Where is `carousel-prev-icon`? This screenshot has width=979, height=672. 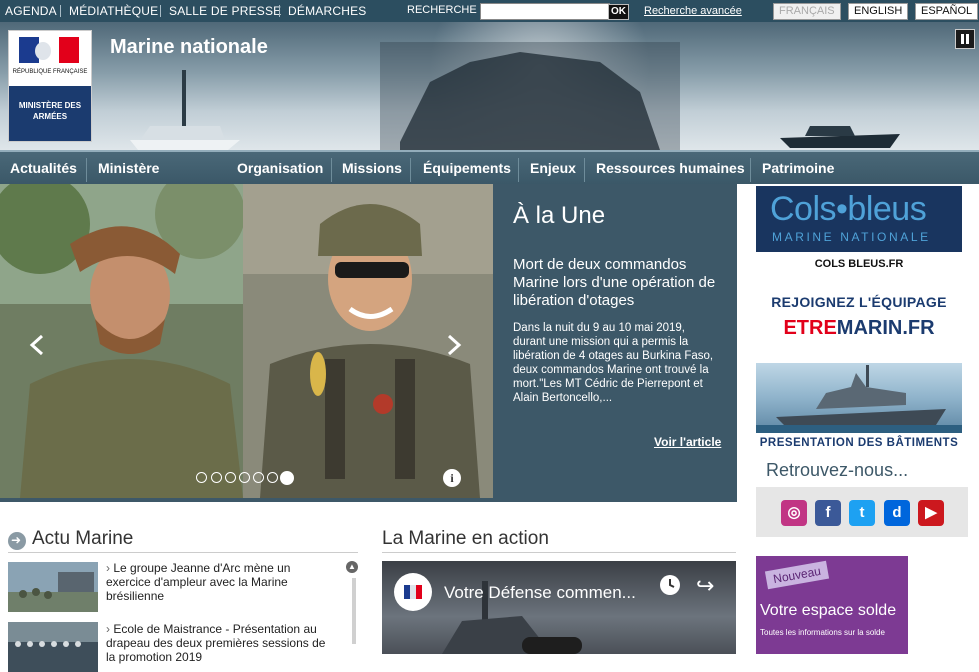 carousel-prev-icon is located at coordinates (38, 345).